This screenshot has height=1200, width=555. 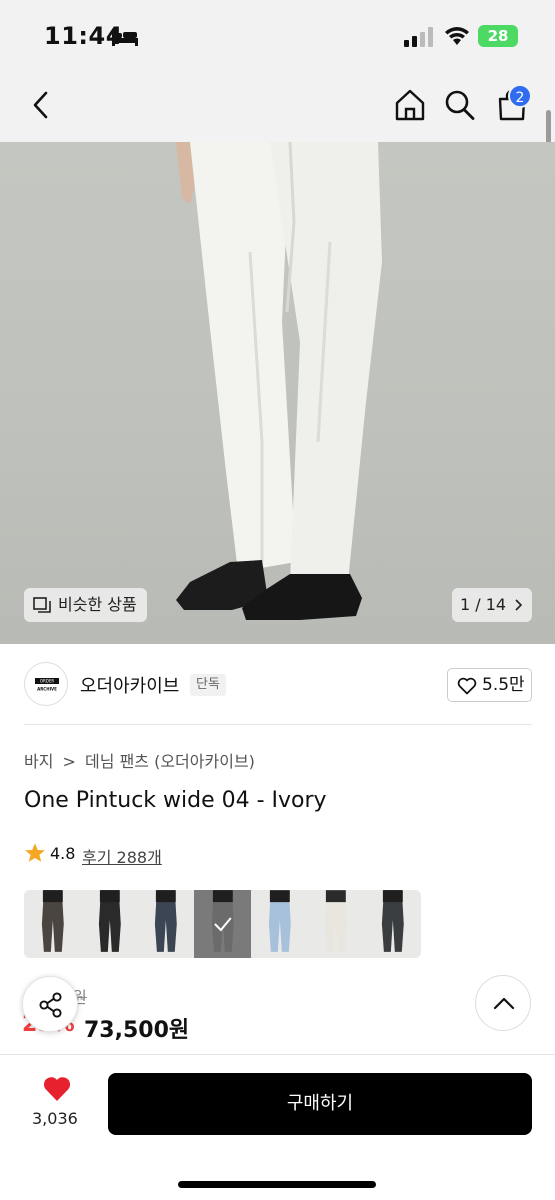 What do you see at coordinates (277, 688) in the screenshot?
I see `seller-row: ORDER ARCHIVE 오더아카이브 단독 5.5만` at bounding box center [277, 688].